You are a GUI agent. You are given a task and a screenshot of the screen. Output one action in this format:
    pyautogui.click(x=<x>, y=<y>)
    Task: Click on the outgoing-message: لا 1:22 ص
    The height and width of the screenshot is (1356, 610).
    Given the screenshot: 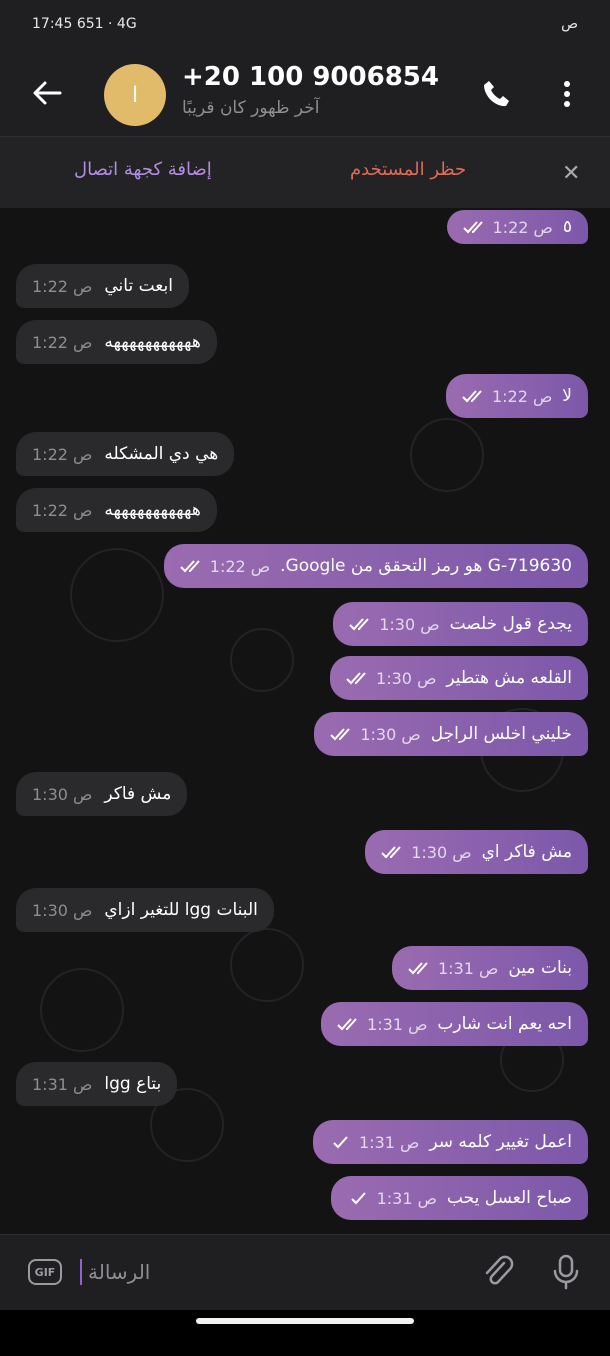 What is the action you would take?
    pyautogui.click(x=516, y=396)
    